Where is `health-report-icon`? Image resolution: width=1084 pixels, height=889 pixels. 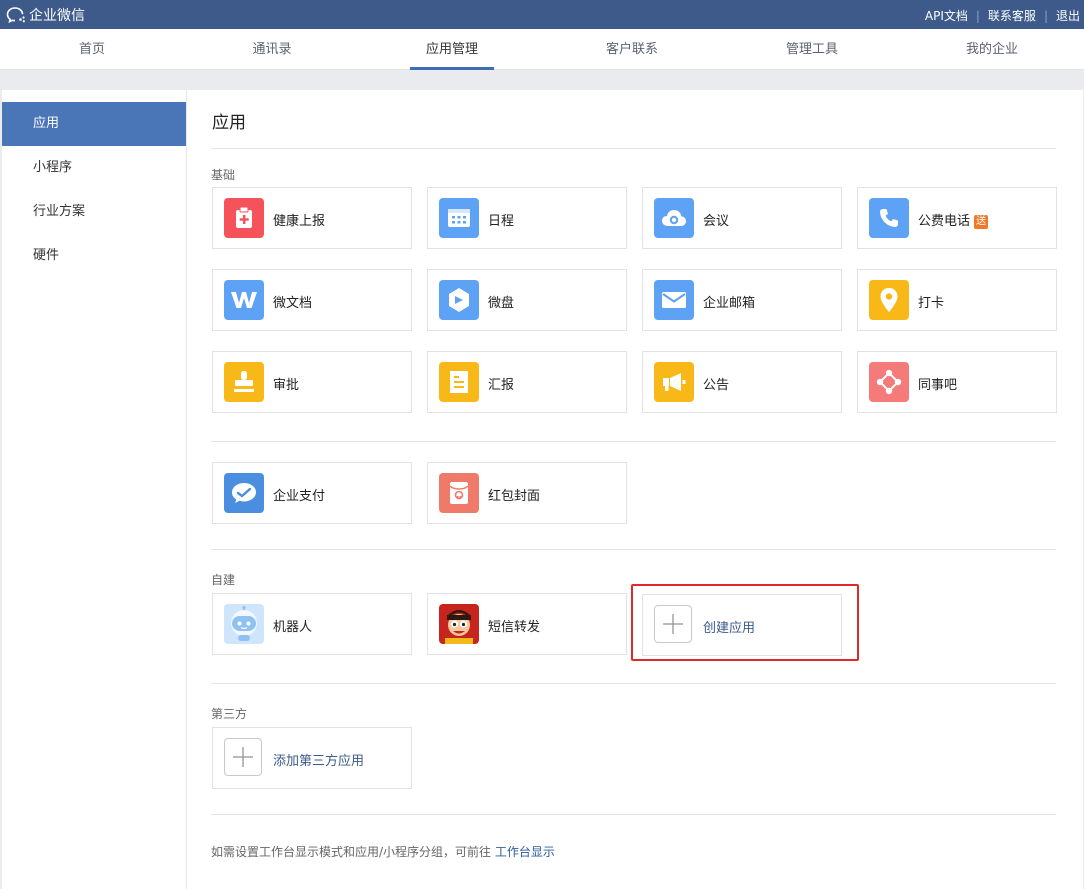
health-report-icon is located at coordinates (244, 218).